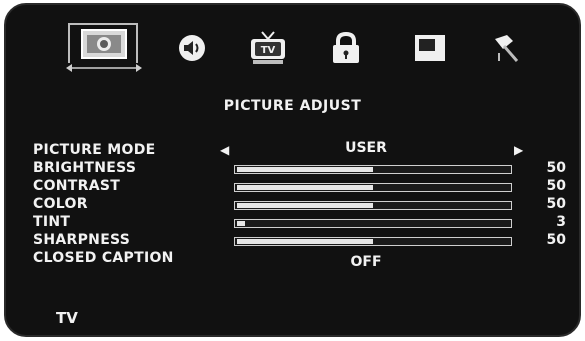 The image size is (585, 341). What do you see at coordinates (52, 222) in the screenshot?
I see `tint-label: TINT` at bounding box center [52, 222].